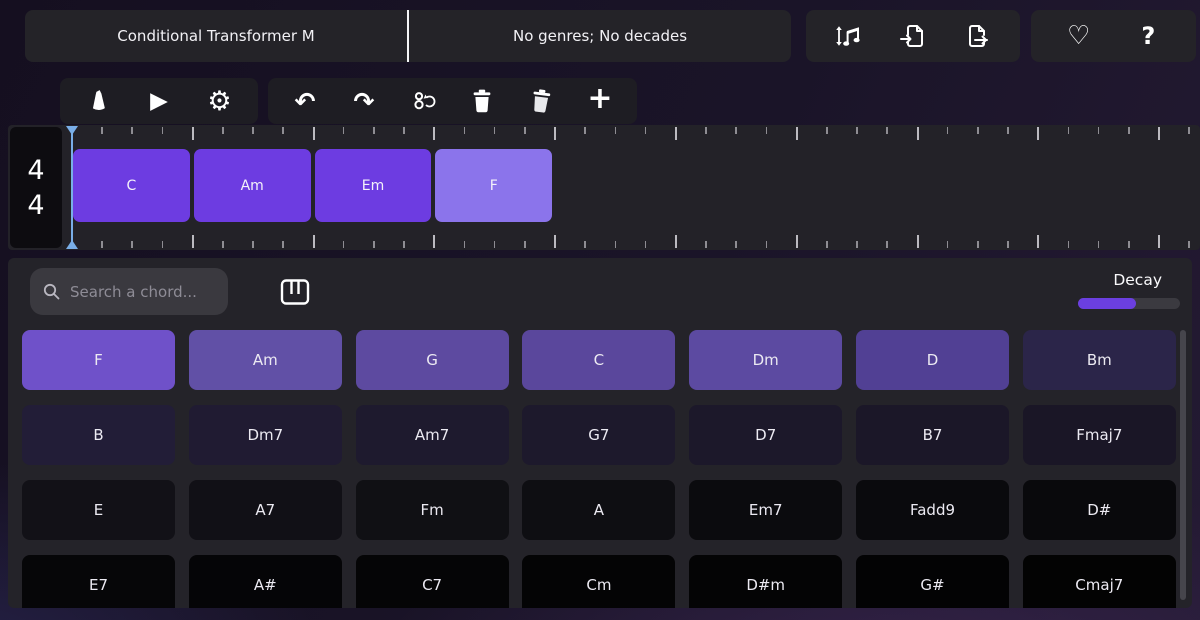  I want to click on chord-button: Dm, so click(766, 360).